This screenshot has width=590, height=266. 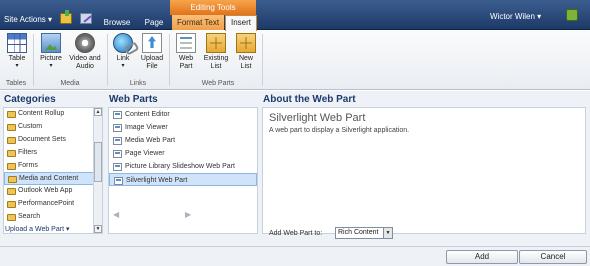 What do you see at coordinates (16, 83) in the screenshot?
I see `group-tables-label: Tables` at bounding box center [16, 83].